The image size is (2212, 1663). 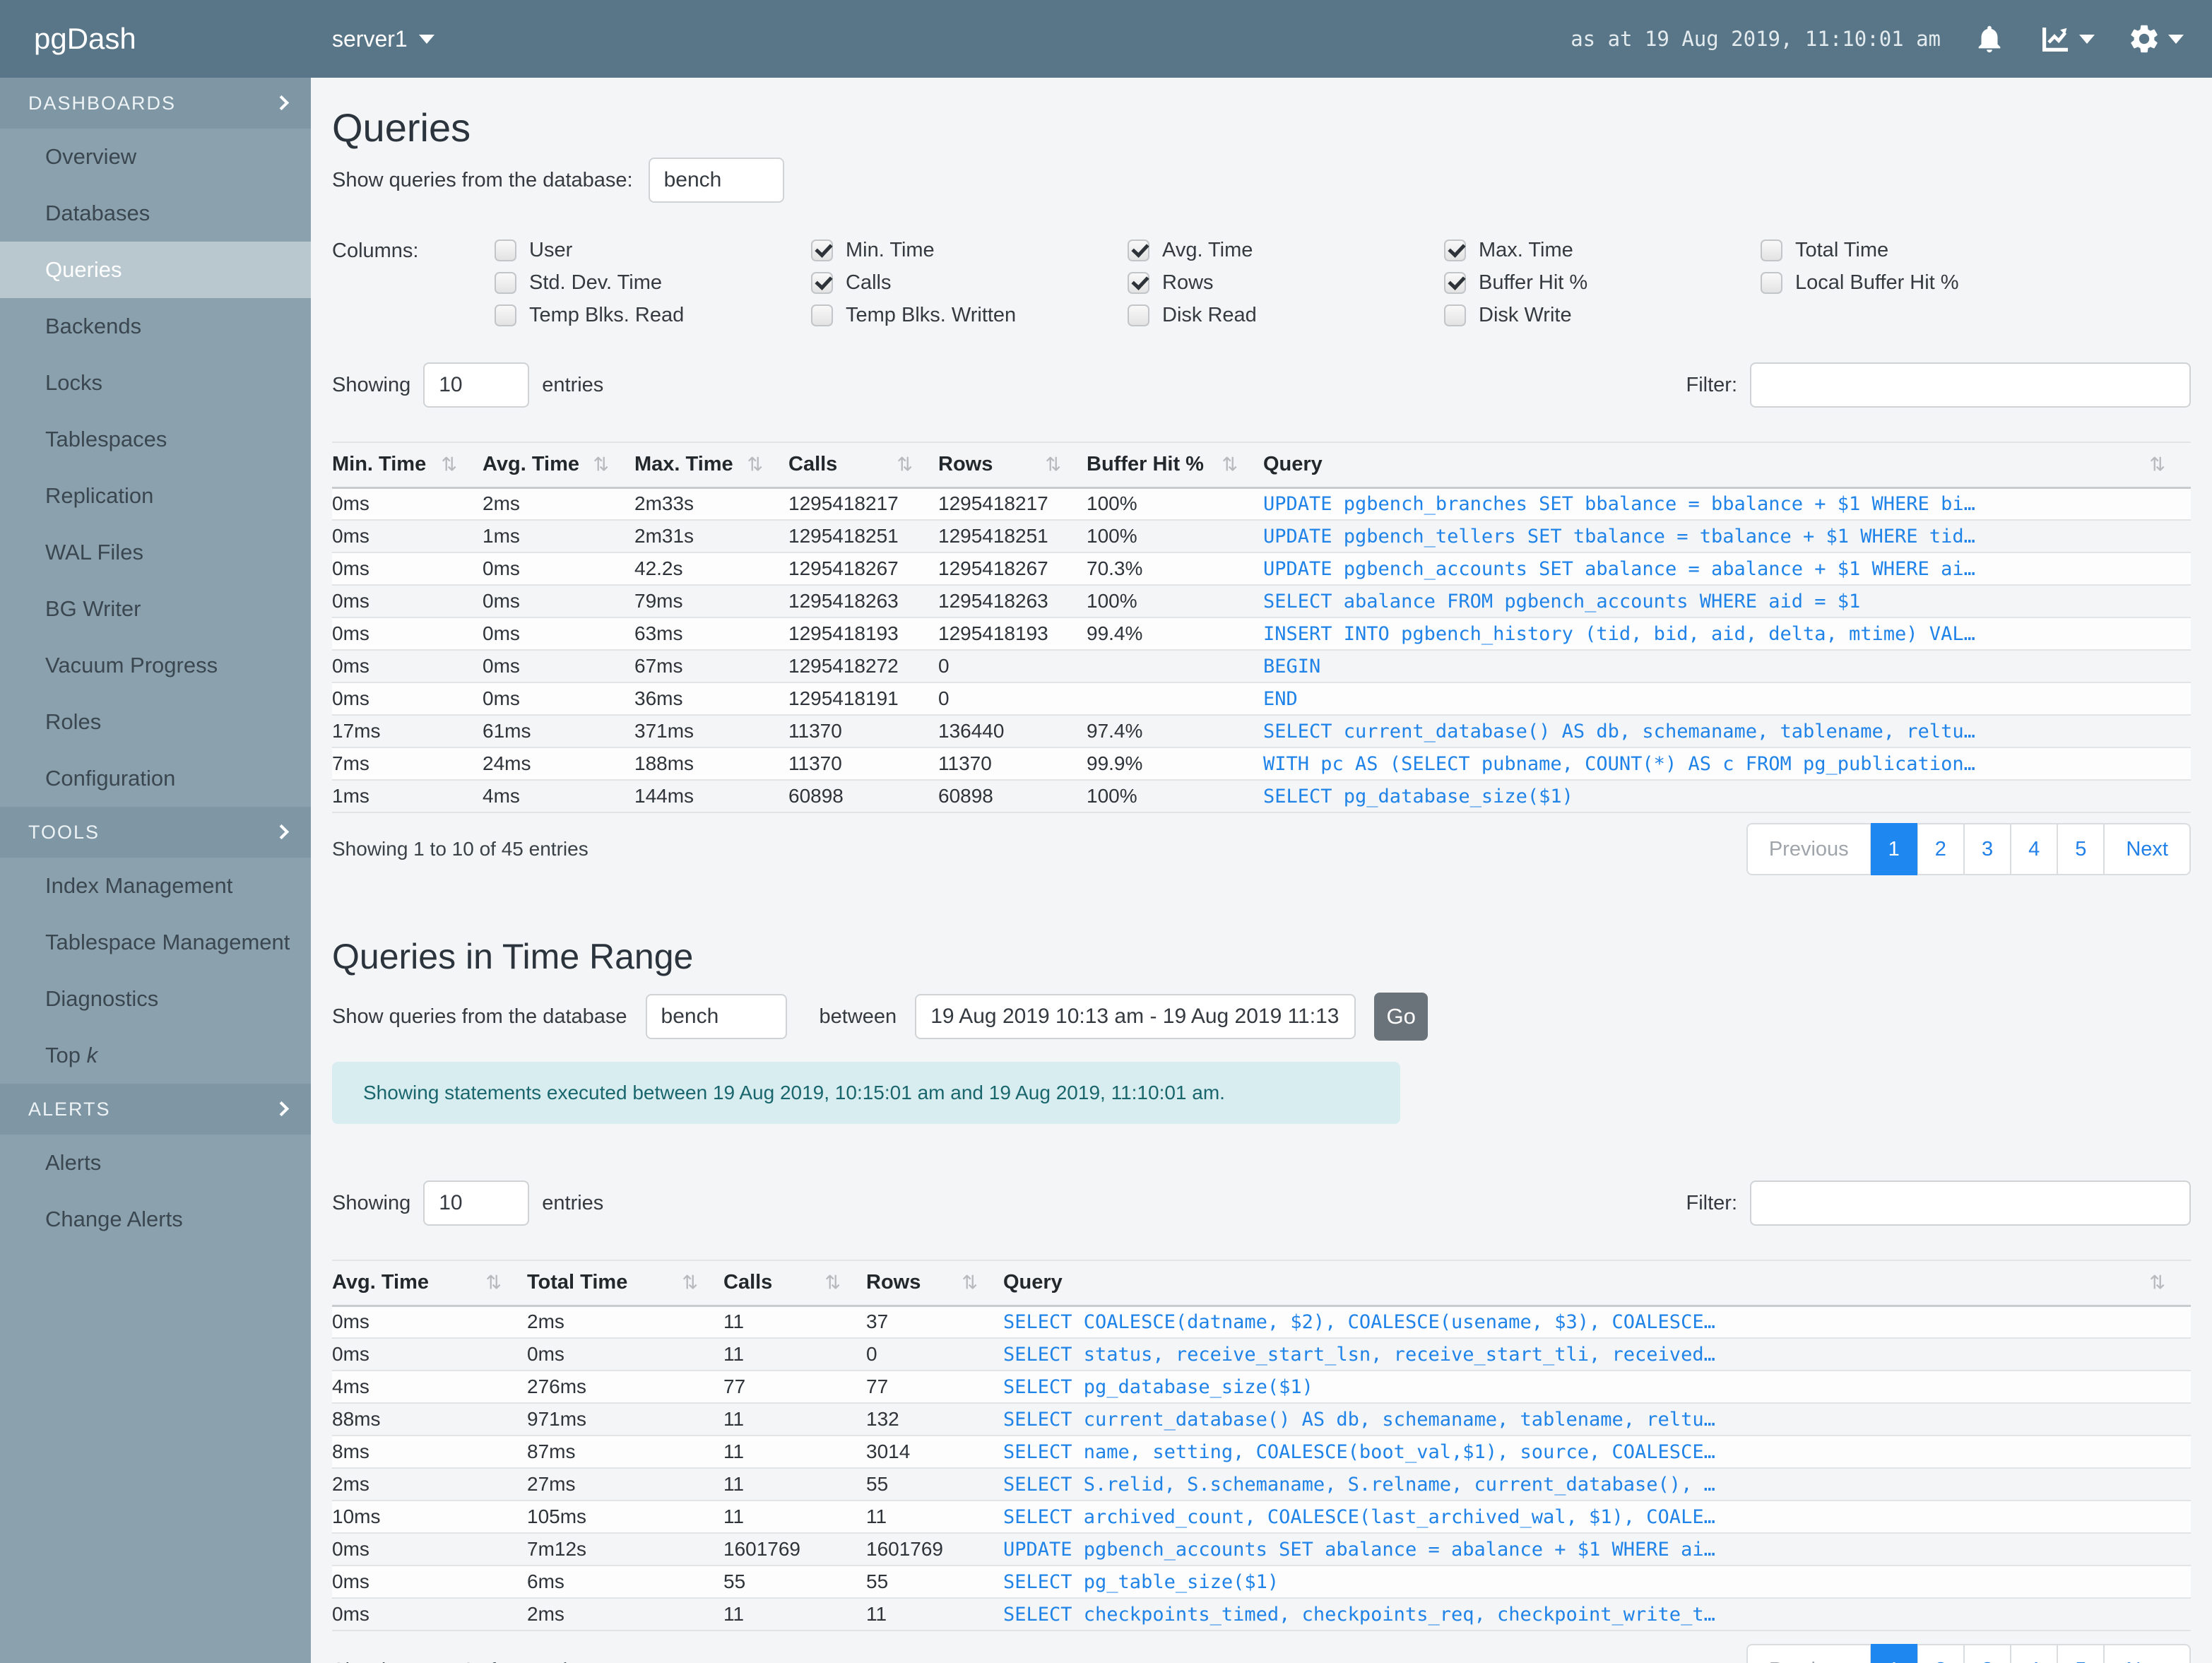 What do you see at coordinates (969, 283) in the screenshot?
I see `column-checkbox-calls: Calls` at bounding box center [969, 283].